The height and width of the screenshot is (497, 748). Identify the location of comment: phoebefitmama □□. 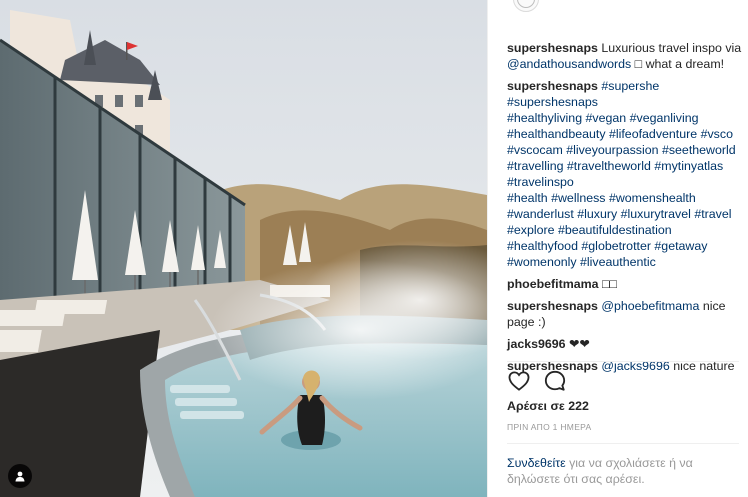
(625, 284).